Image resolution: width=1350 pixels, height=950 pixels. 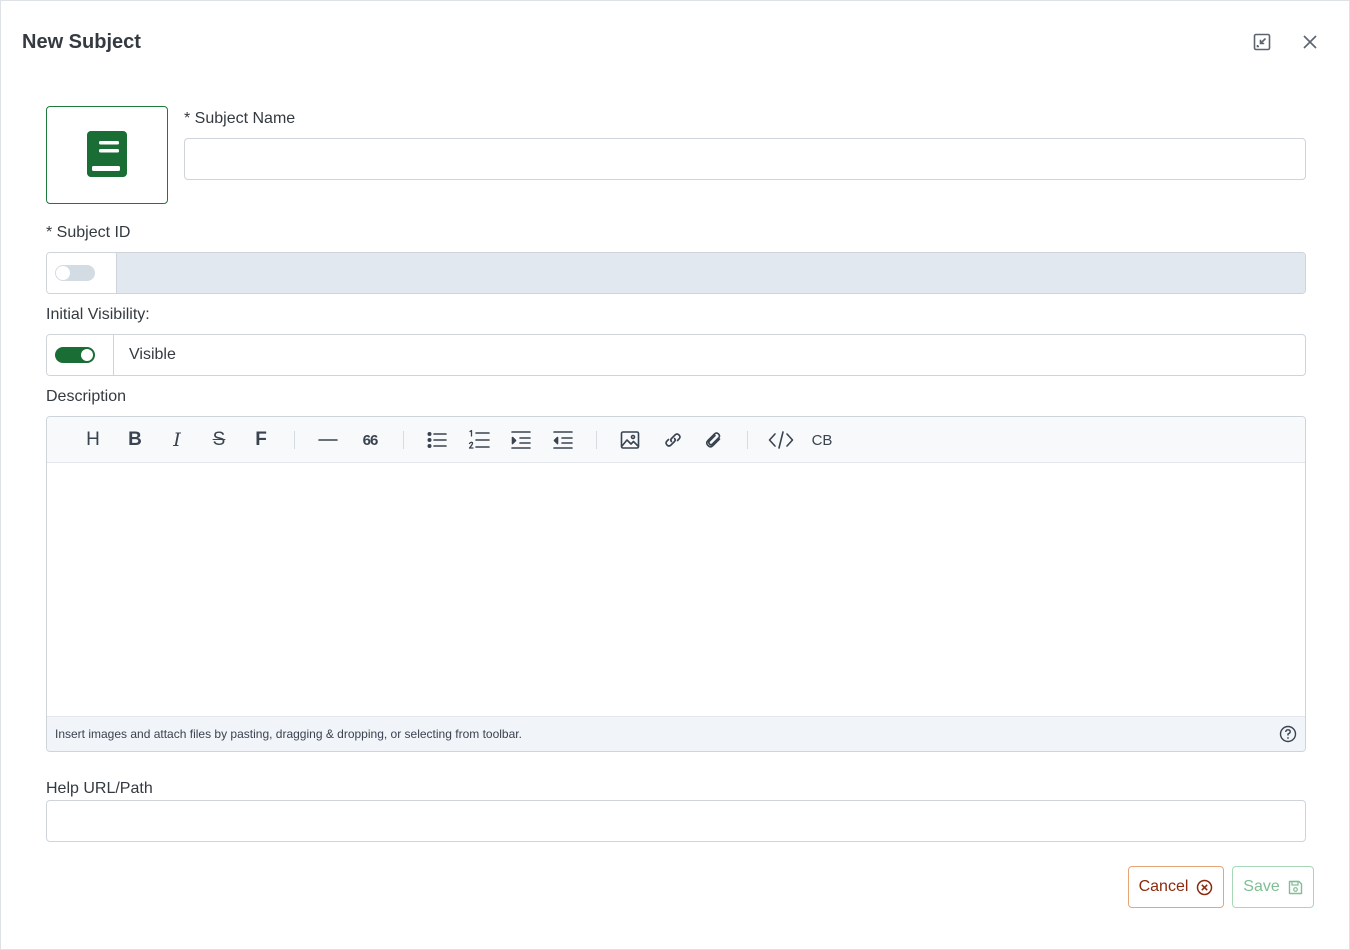 What do you see at coordinates (152, 354) in the screenshot?
I see `visibility-value: Visible` at bounding box center [152, 354].